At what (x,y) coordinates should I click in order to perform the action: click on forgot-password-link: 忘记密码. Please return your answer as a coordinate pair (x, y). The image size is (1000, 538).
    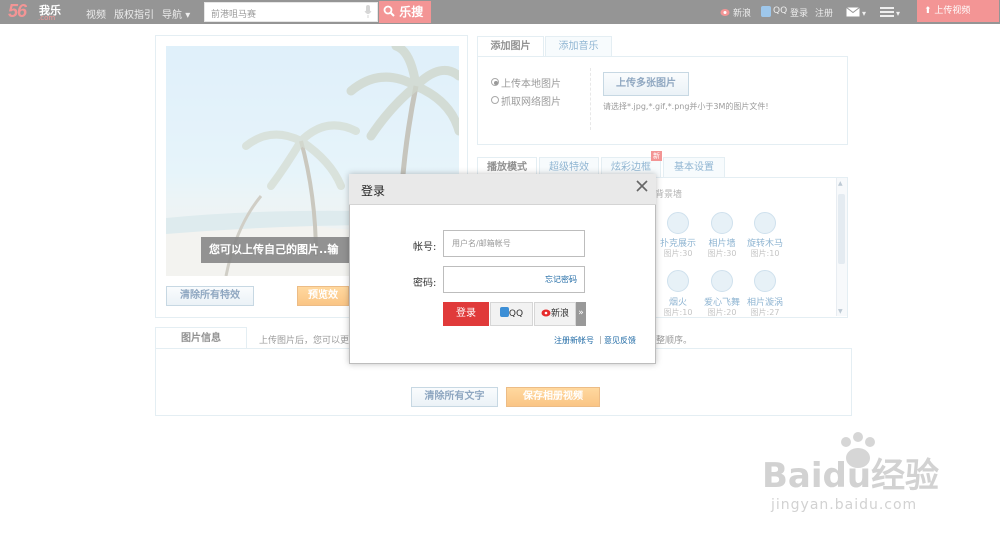
    Looking at the image, I should click on (561, 279).